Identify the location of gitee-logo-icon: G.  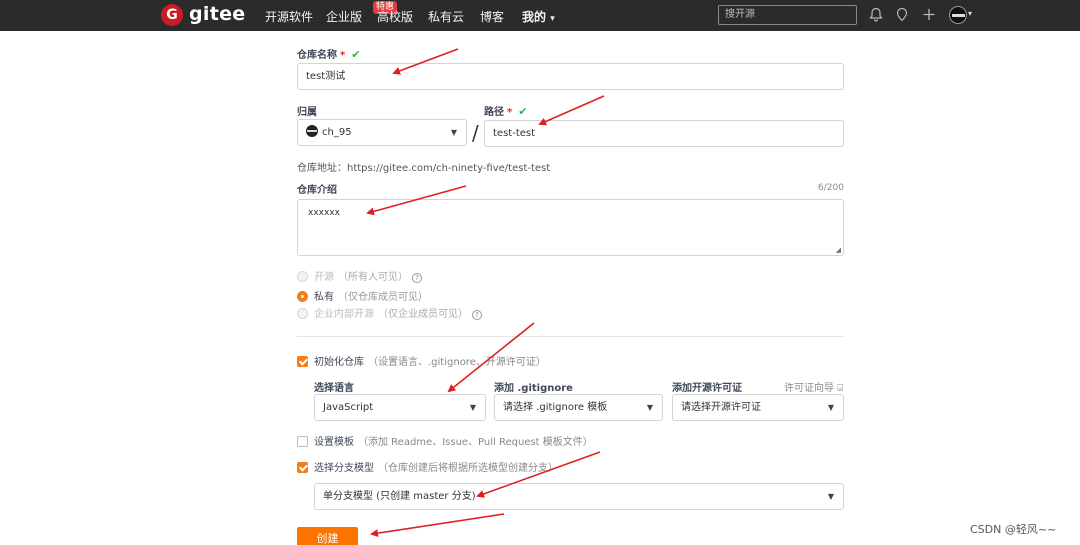
(172, 15).